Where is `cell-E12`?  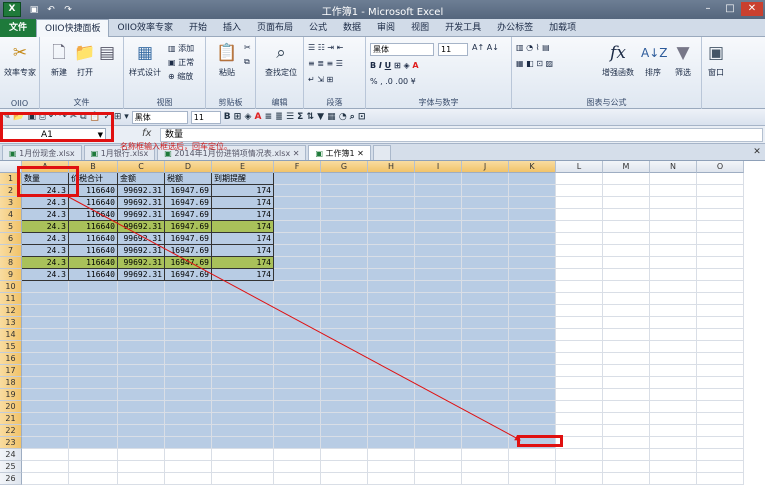 cell-E12 is located at coordinates (243, 311).